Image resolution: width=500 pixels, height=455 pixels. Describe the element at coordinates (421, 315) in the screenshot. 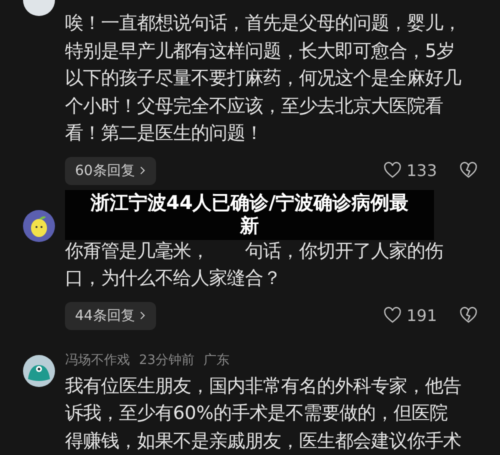

I see `like-count: 191` at that location.